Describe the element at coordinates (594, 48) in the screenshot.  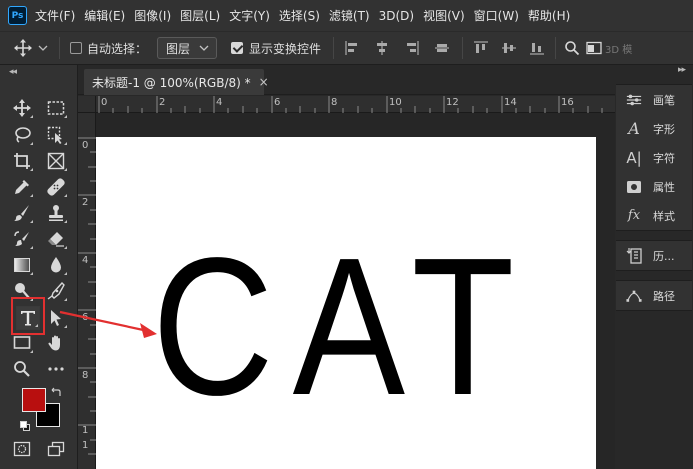
I see `workspace-icon` at that location.